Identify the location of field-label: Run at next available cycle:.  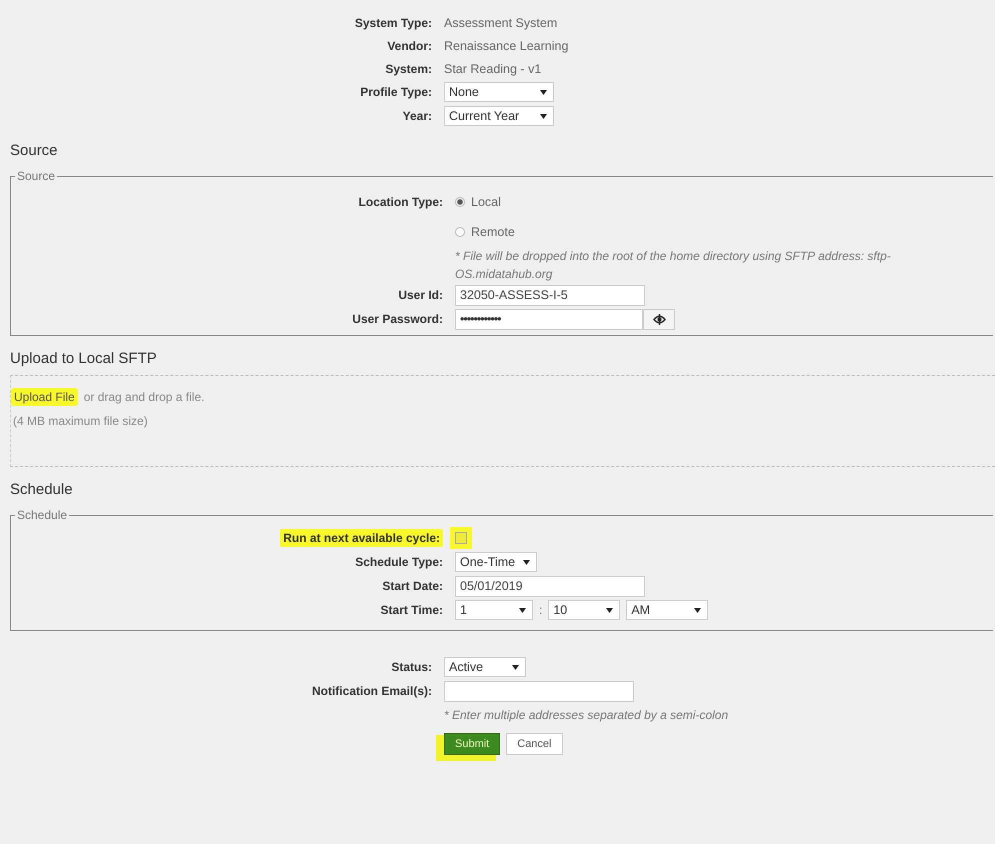
(361, 538).